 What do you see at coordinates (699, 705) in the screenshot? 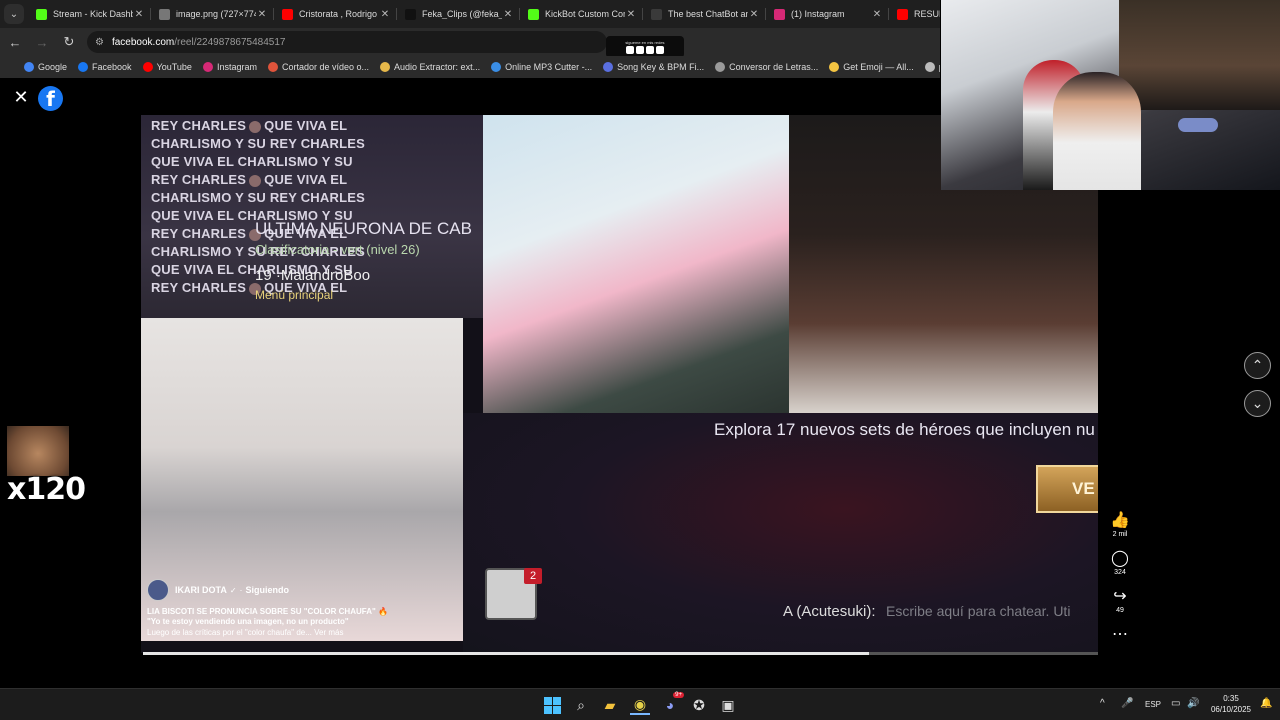
I see `app-taskbar-button: ✪` at bounding box center [699, 705].